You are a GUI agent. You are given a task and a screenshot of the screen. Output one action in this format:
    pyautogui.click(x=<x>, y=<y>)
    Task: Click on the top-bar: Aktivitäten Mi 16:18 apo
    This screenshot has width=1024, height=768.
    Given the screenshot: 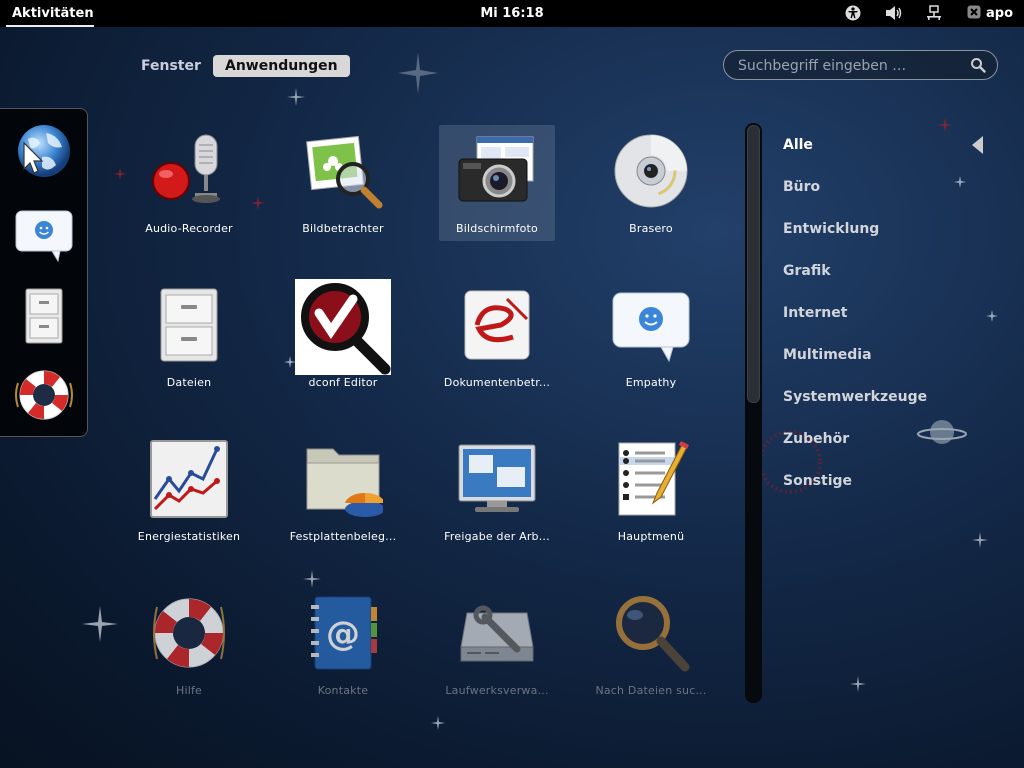 What is the action you would take?
    pyautogui.click(x=512, y=13)
    